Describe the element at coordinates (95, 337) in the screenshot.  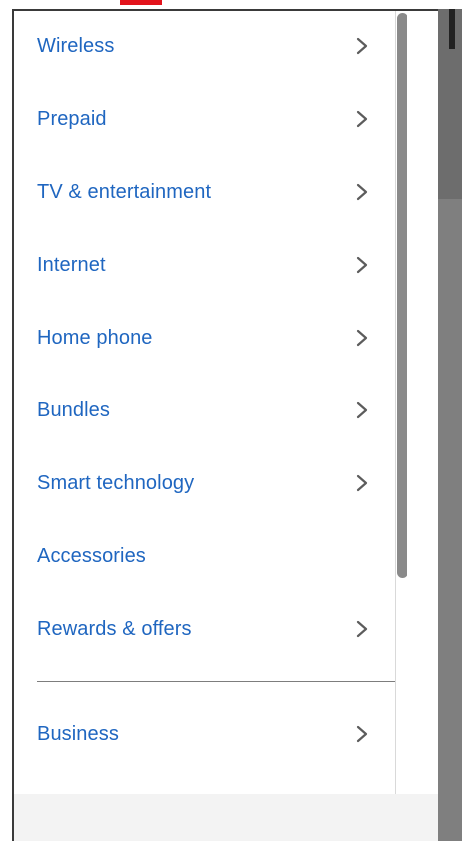
I see `nav-item-label: Home phone` at that location.